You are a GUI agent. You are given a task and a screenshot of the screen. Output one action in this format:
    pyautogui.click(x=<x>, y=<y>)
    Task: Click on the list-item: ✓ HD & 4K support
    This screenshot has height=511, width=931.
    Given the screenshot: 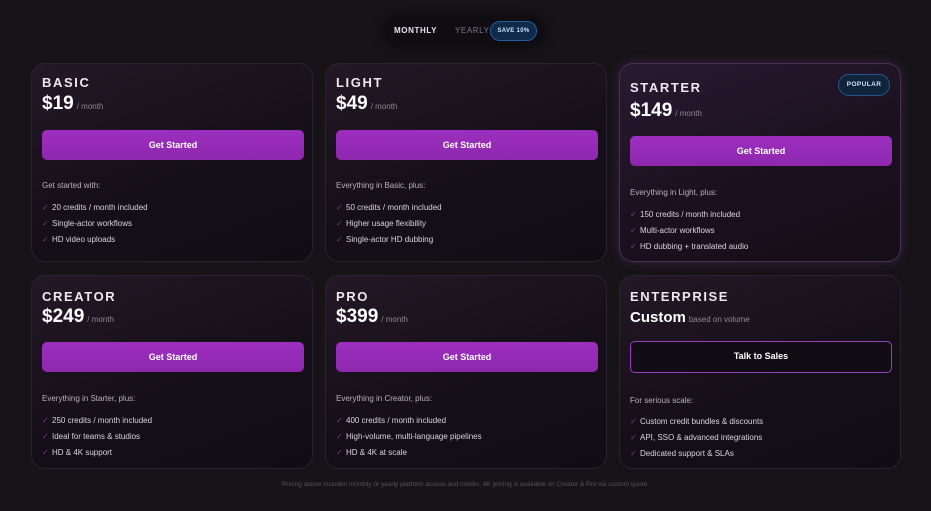 What is the action you would take?
    pyautogui.click(x=97, y=453)
    